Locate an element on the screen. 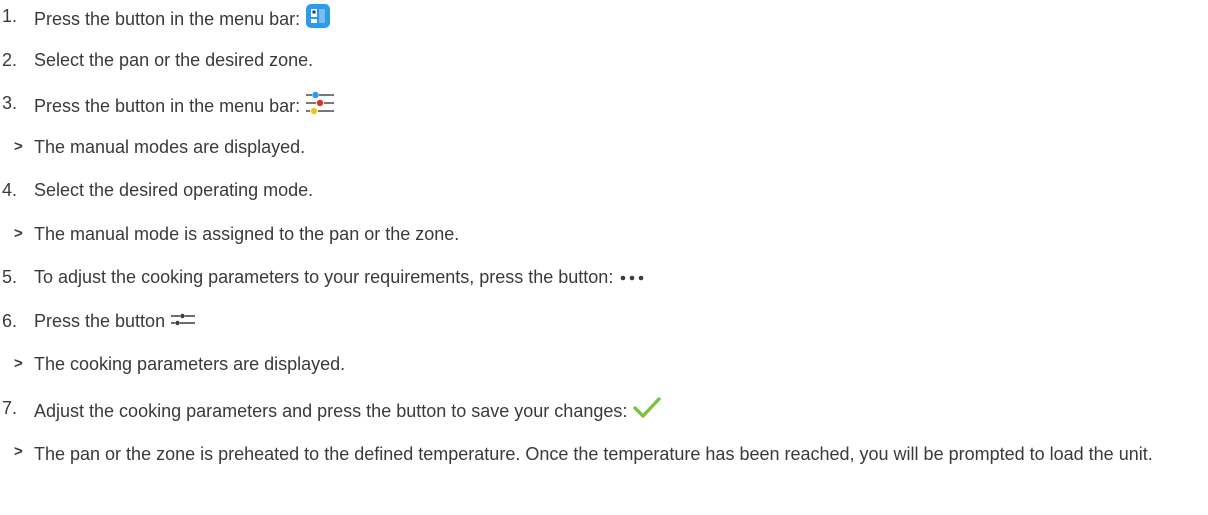 This screenshot has height=515, width=1208. step-4: 4. Select the desired operating mode. is located at coordinates (156, 190).